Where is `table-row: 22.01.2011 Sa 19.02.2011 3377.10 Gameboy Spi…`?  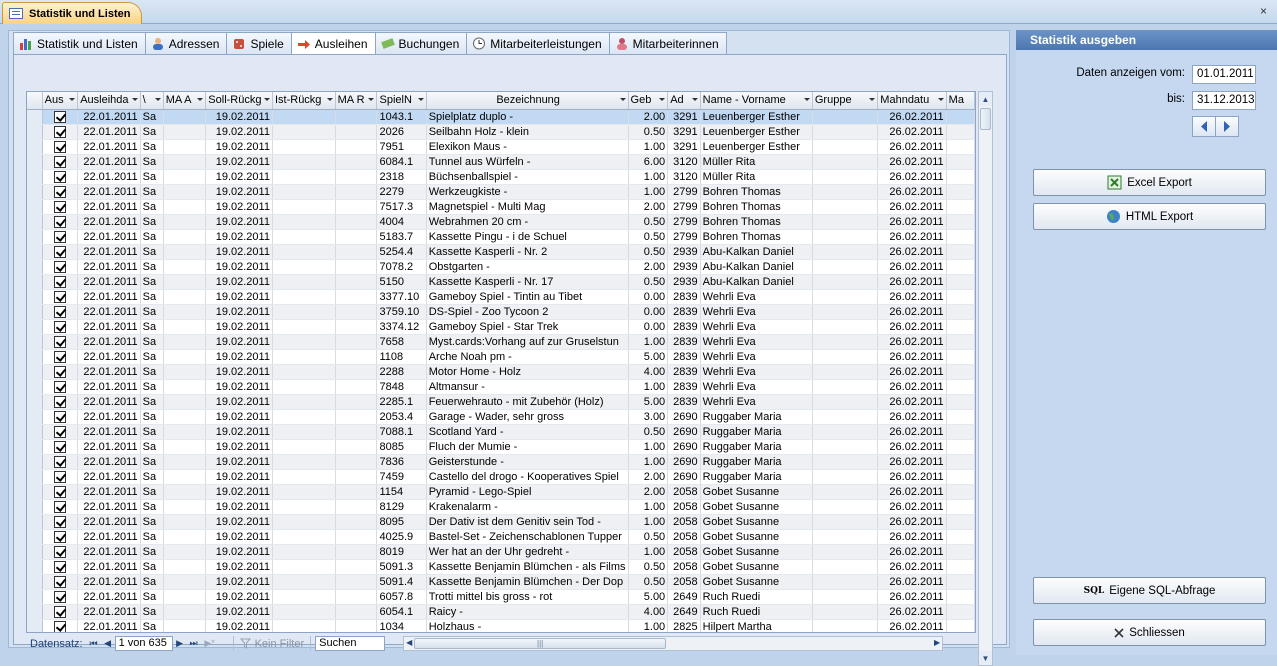 table-row: 22.01.2011 Sa 19.02.2011 3377.10 Gameboy Spi… is located at coordinates (501, 297).